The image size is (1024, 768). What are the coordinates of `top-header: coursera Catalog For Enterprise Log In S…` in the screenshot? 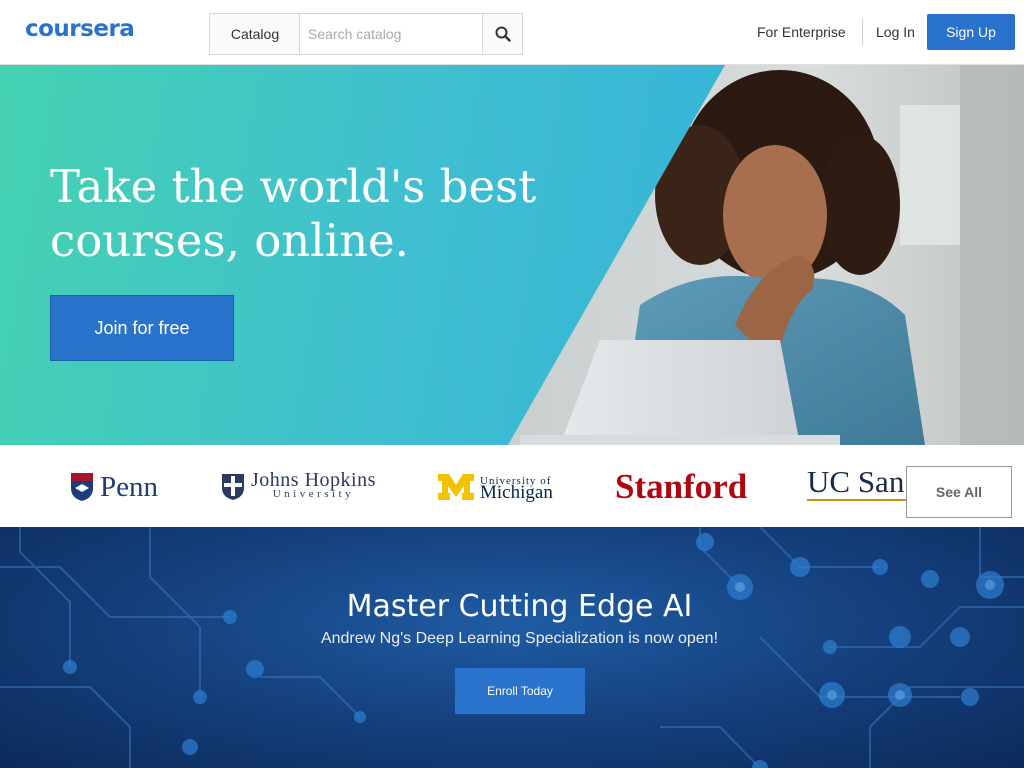 It's located at (512, 32).